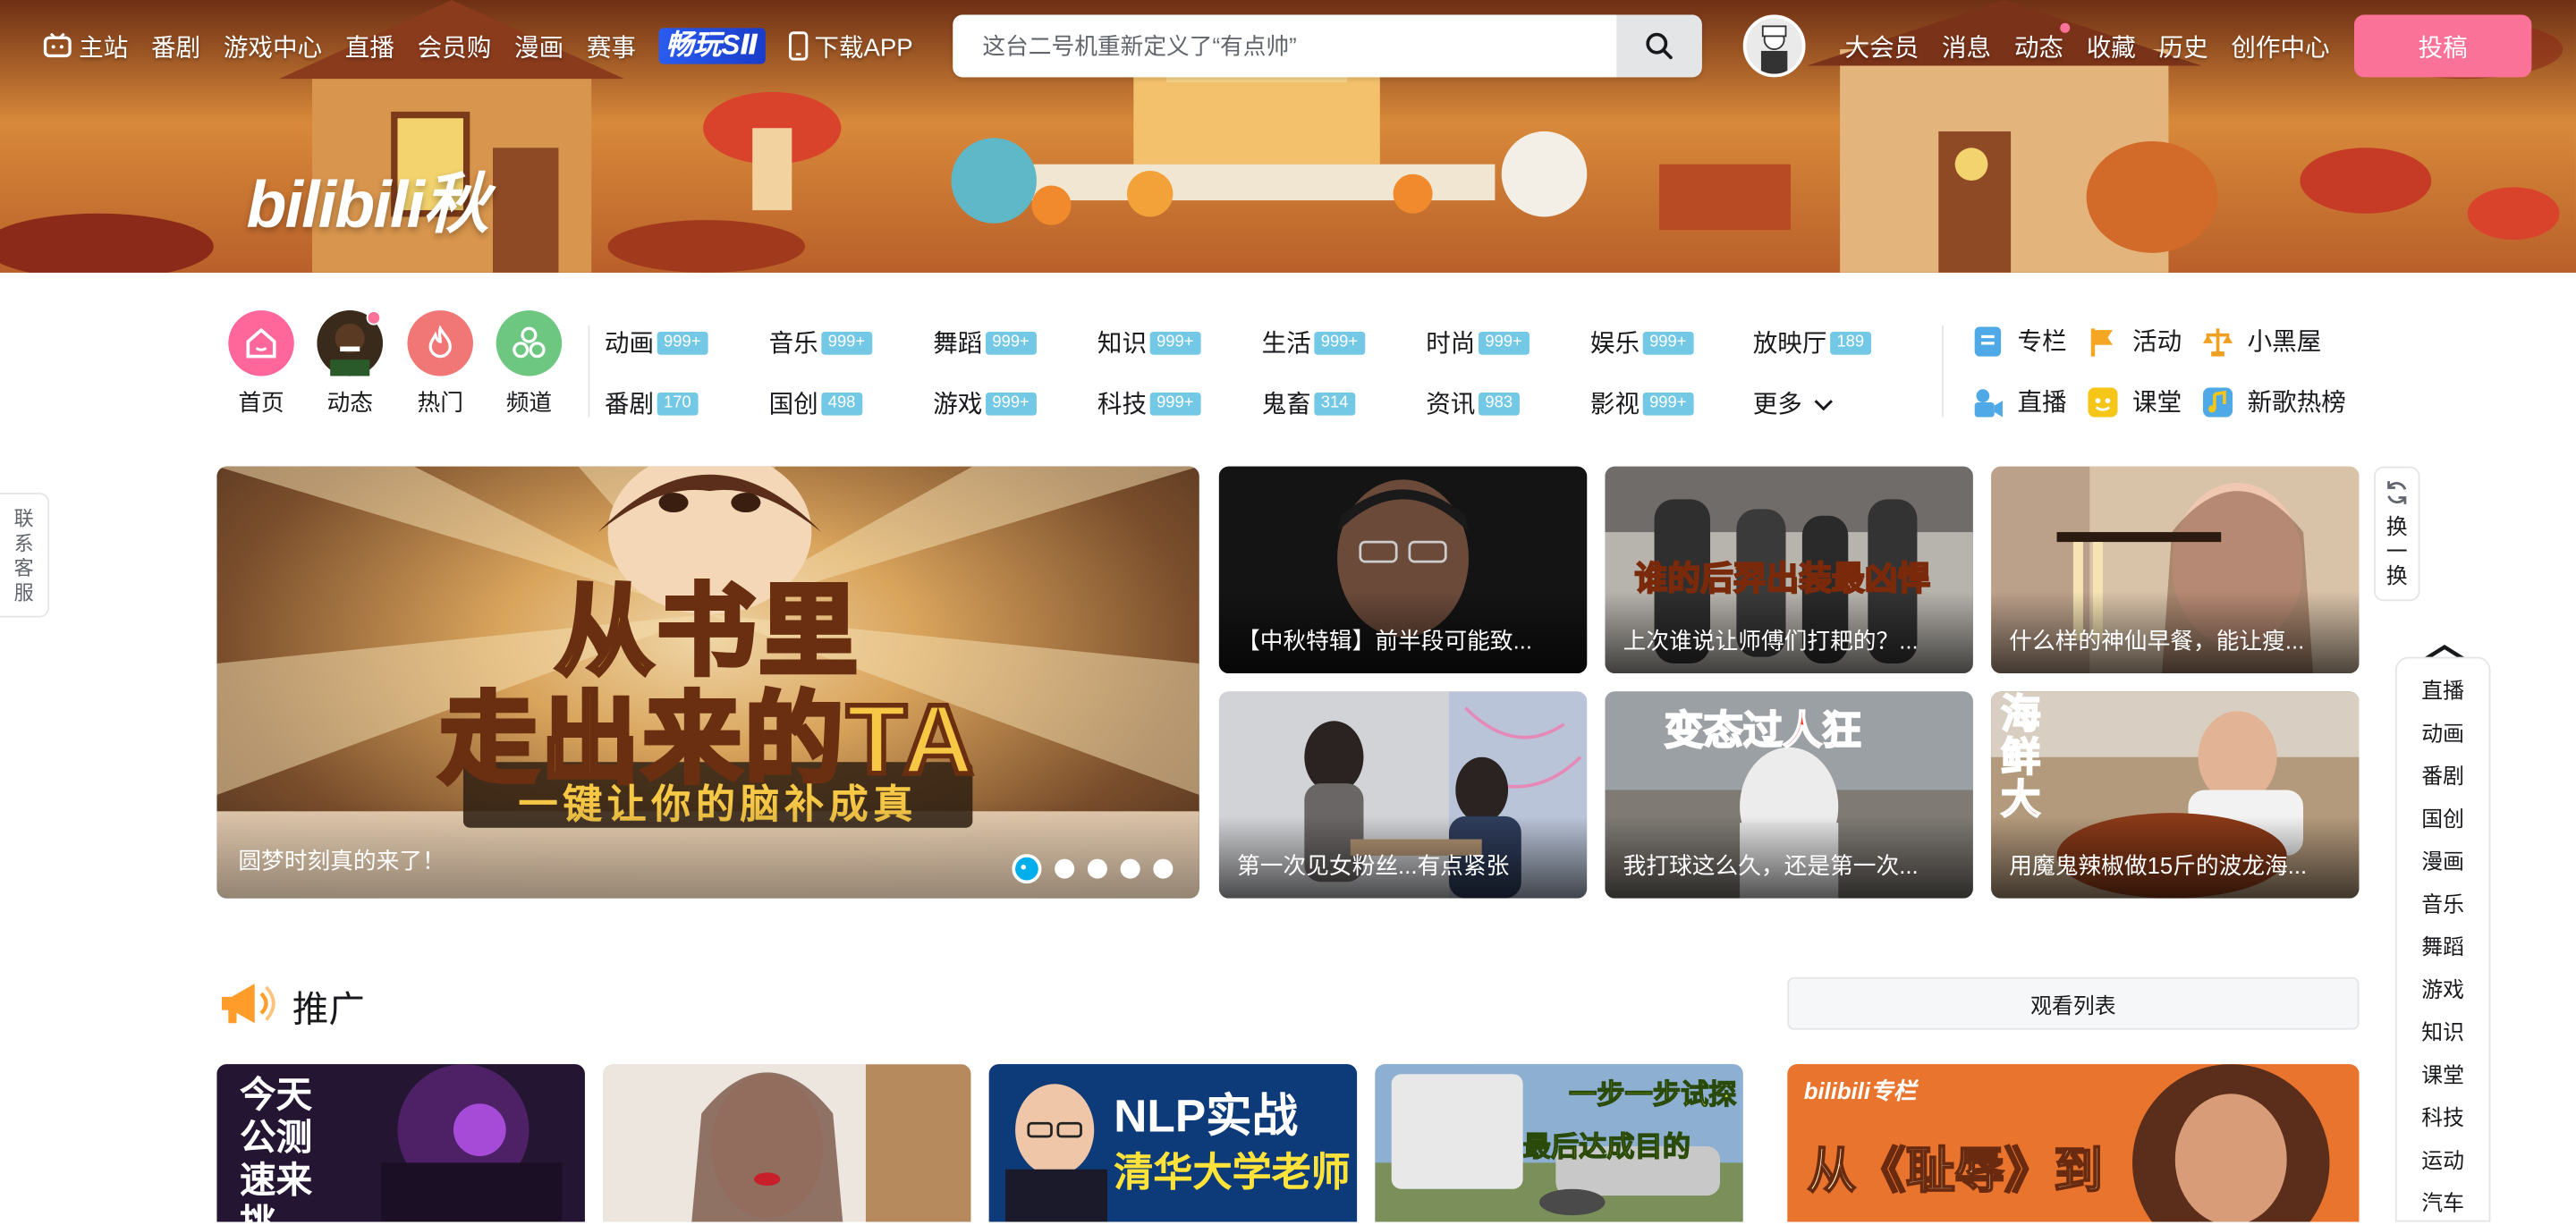  What do you see at coordinates (2442, 46) in the screenshot?
I see `upload-button: 投稿` at bounding box center [2442, 46].